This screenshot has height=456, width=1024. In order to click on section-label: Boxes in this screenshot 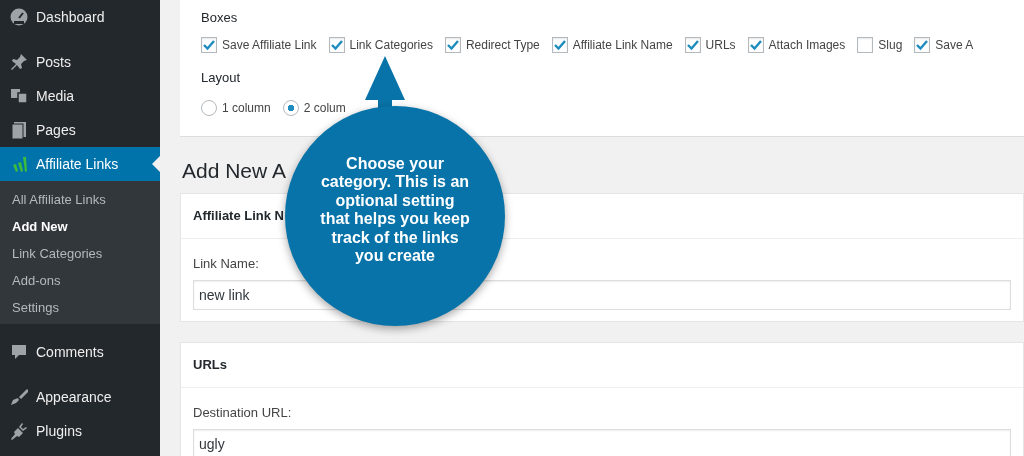, I will do `click(220, 18)`.